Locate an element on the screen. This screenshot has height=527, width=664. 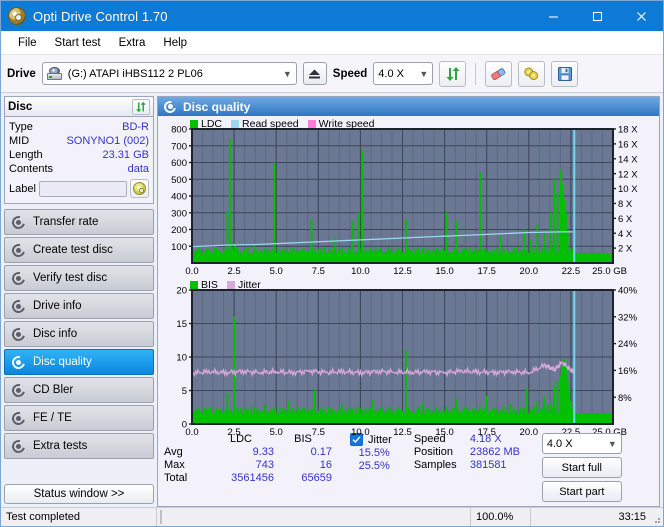
legend-item-ldc: LDC is located at coordinates (206, 124).